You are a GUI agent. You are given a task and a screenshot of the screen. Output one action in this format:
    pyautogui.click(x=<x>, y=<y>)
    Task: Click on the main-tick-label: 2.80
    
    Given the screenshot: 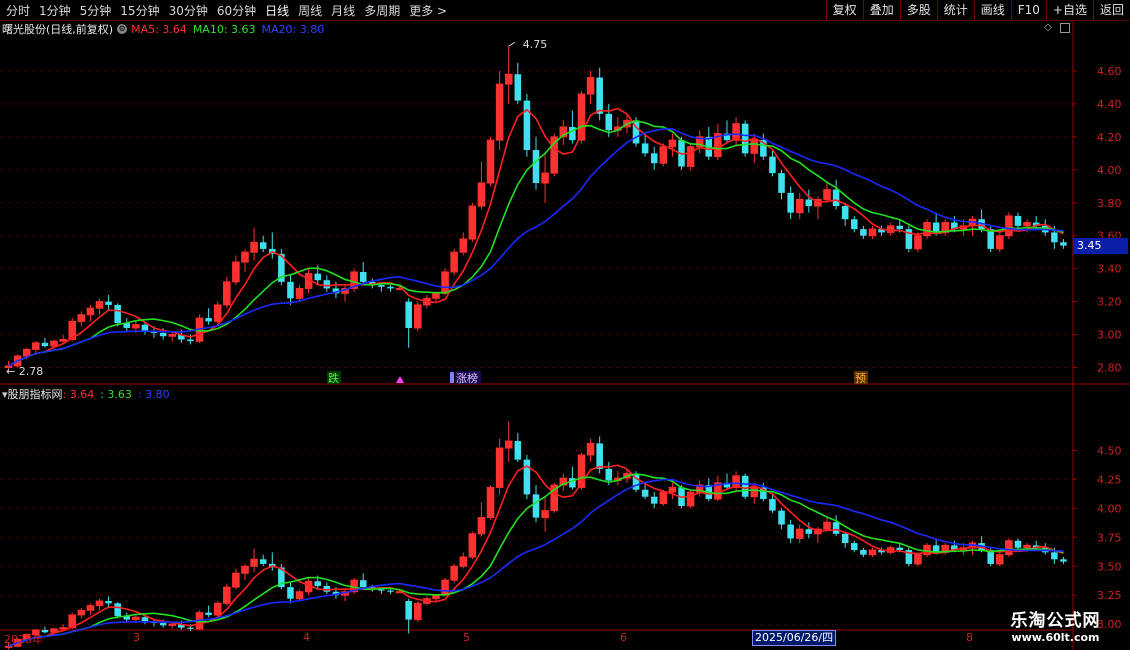 What is the action you would take?
    pyautogui.click(x=1109, y=368)
    